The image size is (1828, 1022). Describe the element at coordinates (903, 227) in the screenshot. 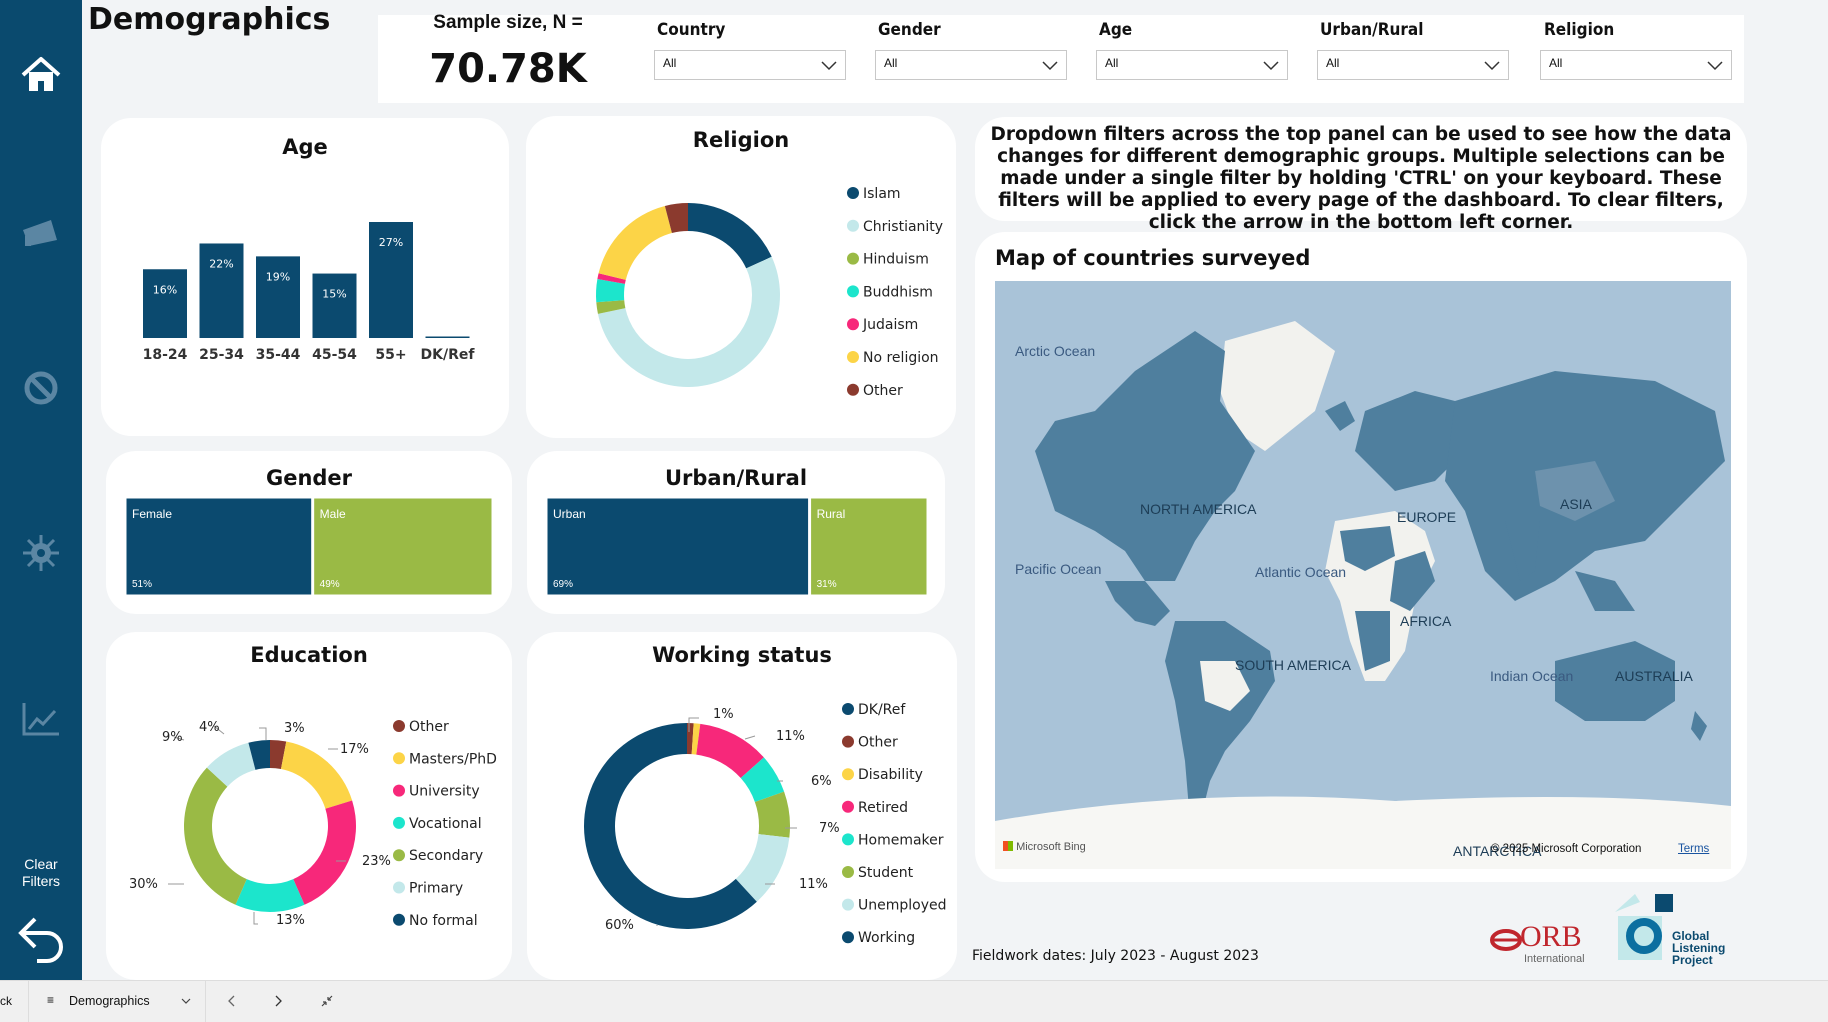

I see `religion-legend-label: Christianity` at that location.